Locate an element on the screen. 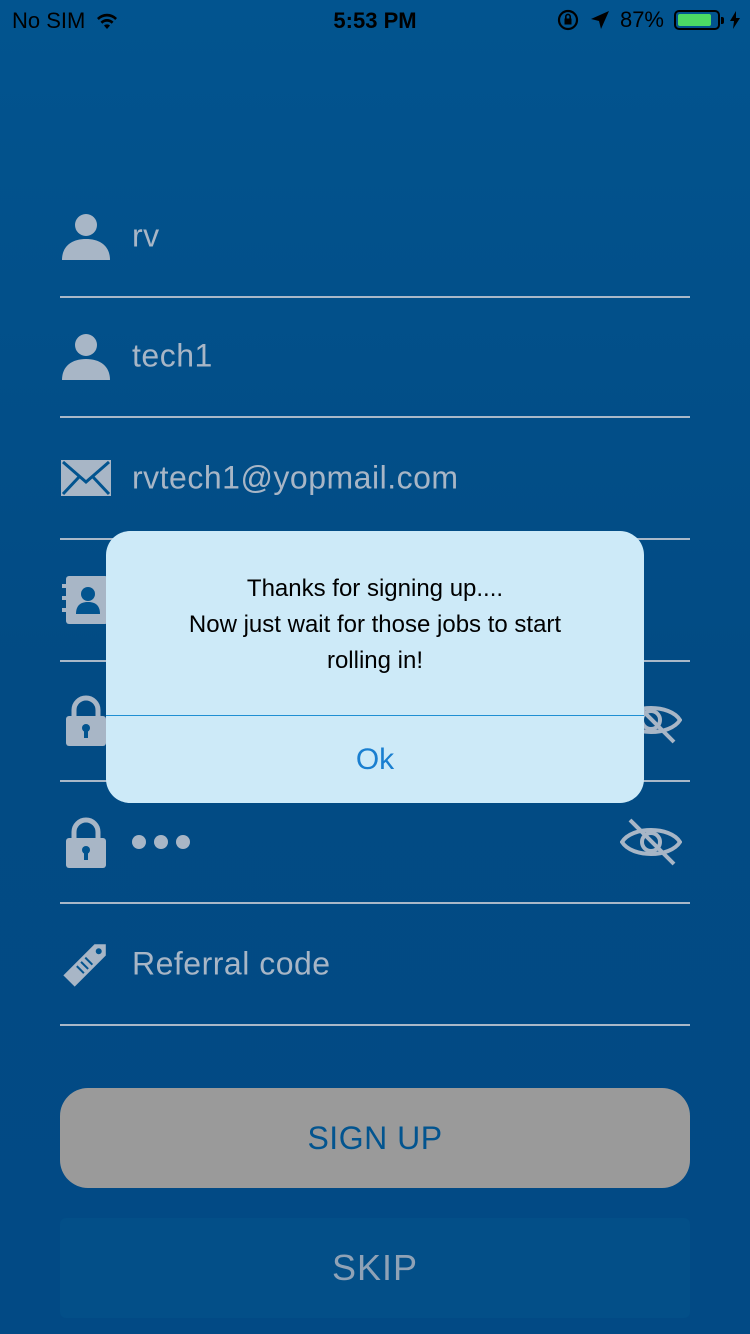  alert-ok-button: Ok is located at coordinates (375, 759).